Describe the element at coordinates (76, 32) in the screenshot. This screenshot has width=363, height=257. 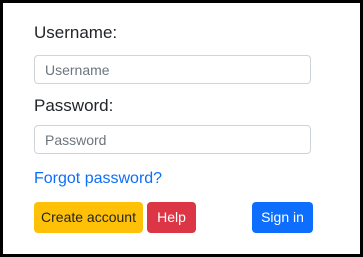
I see `username-label: Username:` at that location.